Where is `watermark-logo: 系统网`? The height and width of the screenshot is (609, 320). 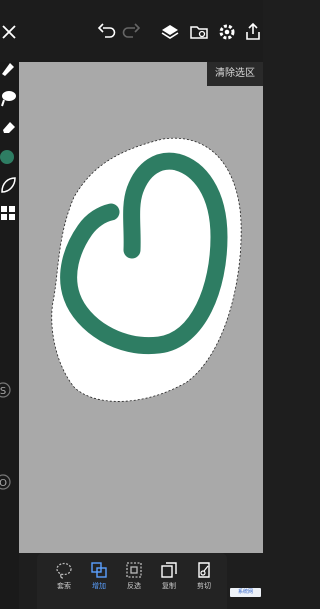
watermark-logo: 系统网 is located at coordinates (245, 592).